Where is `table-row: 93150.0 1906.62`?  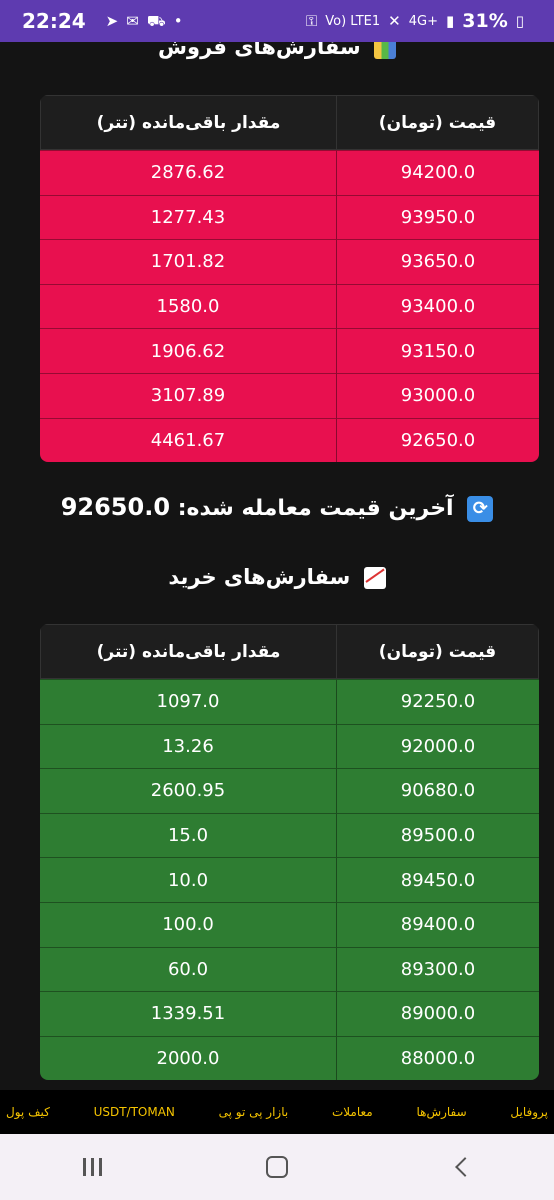
table-row: 93150.0 1906.62 is located at coordinates (289, 350).